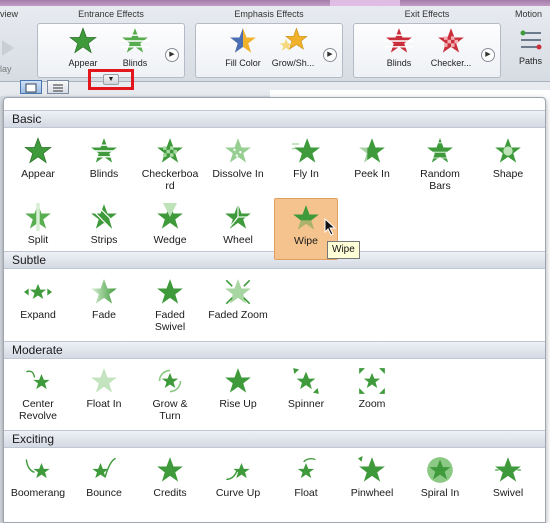 This screenshot has height=523, width=550. What do you see at coordinates (306, 150) in the screenshot?
I see `fly-in-star-icon` at bounding box center [306, 150].